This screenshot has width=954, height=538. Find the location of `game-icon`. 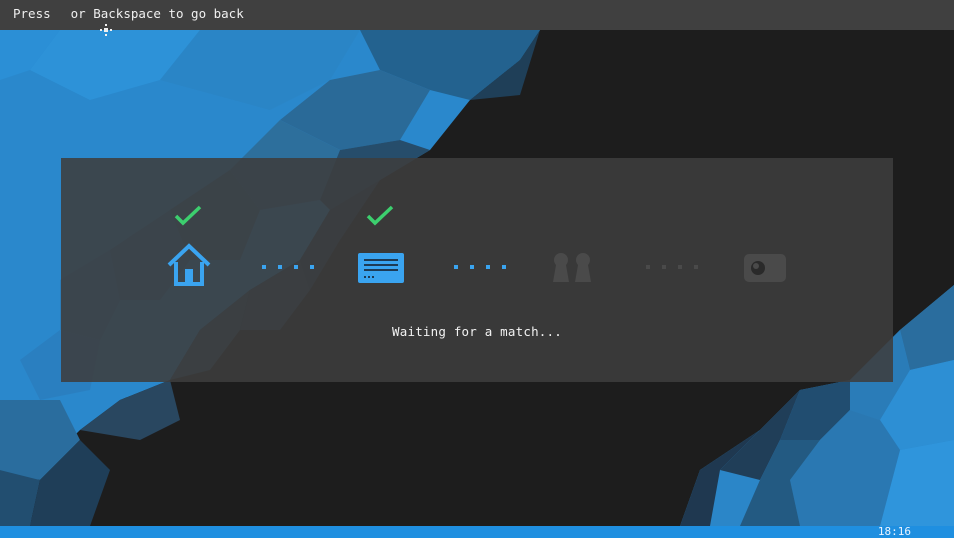

game-icon is located at coordinates (765, 268).